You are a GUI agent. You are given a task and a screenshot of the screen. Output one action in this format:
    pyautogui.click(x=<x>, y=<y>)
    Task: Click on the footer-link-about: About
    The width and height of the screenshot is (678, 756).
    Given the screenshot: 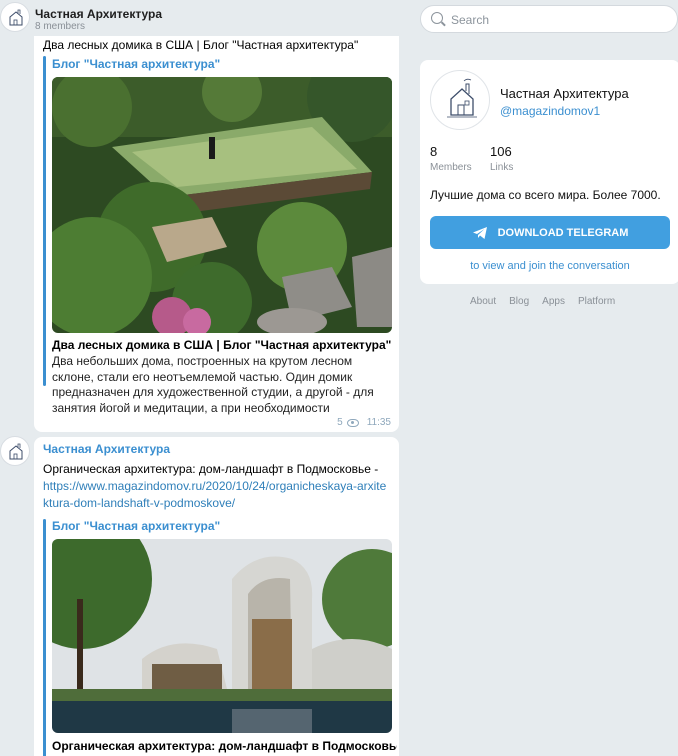 What is the action you would take?
    pyautogui.click(x=483, y=301)
    